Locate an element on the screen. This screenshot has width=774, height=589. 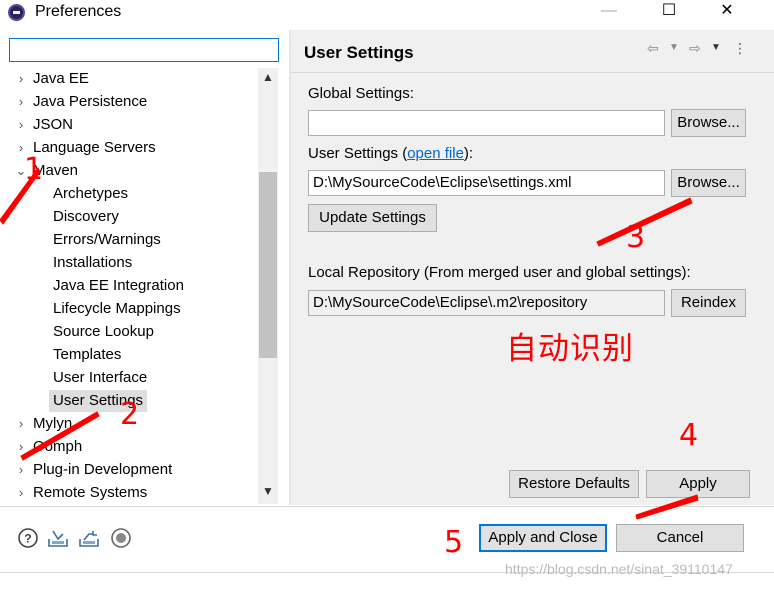
record-icon is located at coordinates (121, 538).